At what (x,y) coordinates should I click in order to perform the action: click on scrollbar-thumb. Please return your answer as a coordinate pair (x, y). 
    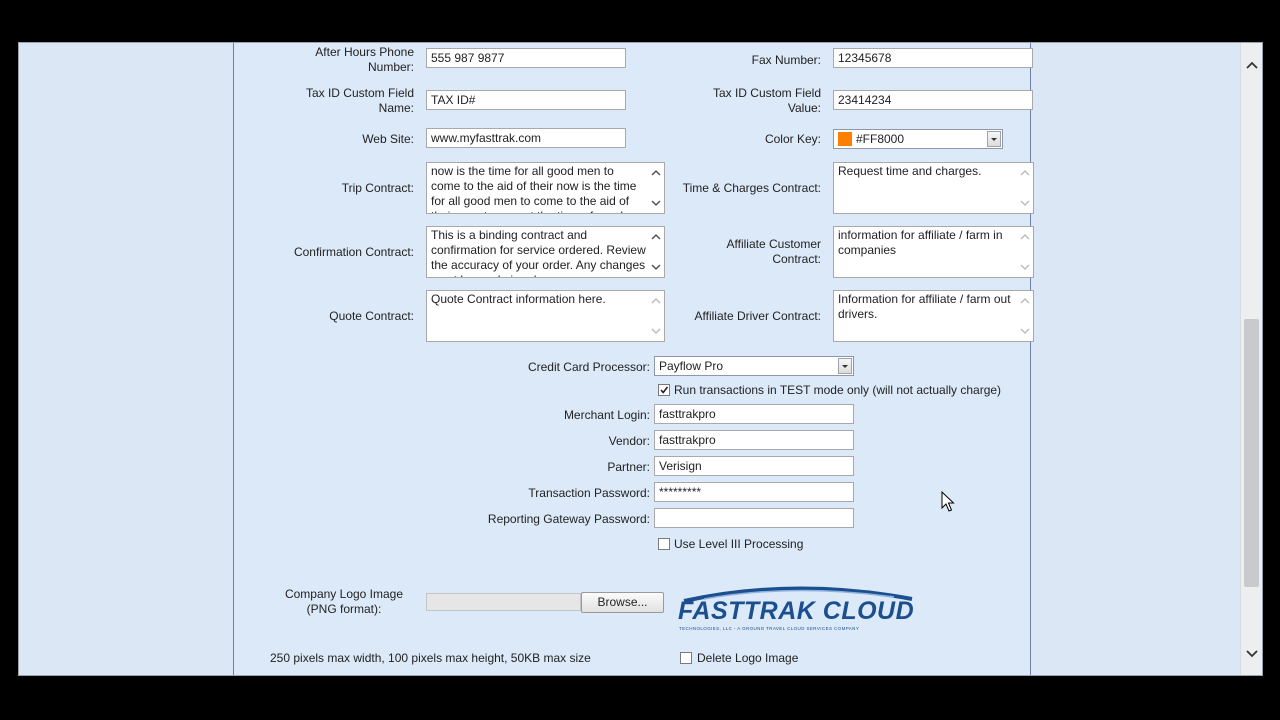
    Looking at the image, I should click on (1251, 453).